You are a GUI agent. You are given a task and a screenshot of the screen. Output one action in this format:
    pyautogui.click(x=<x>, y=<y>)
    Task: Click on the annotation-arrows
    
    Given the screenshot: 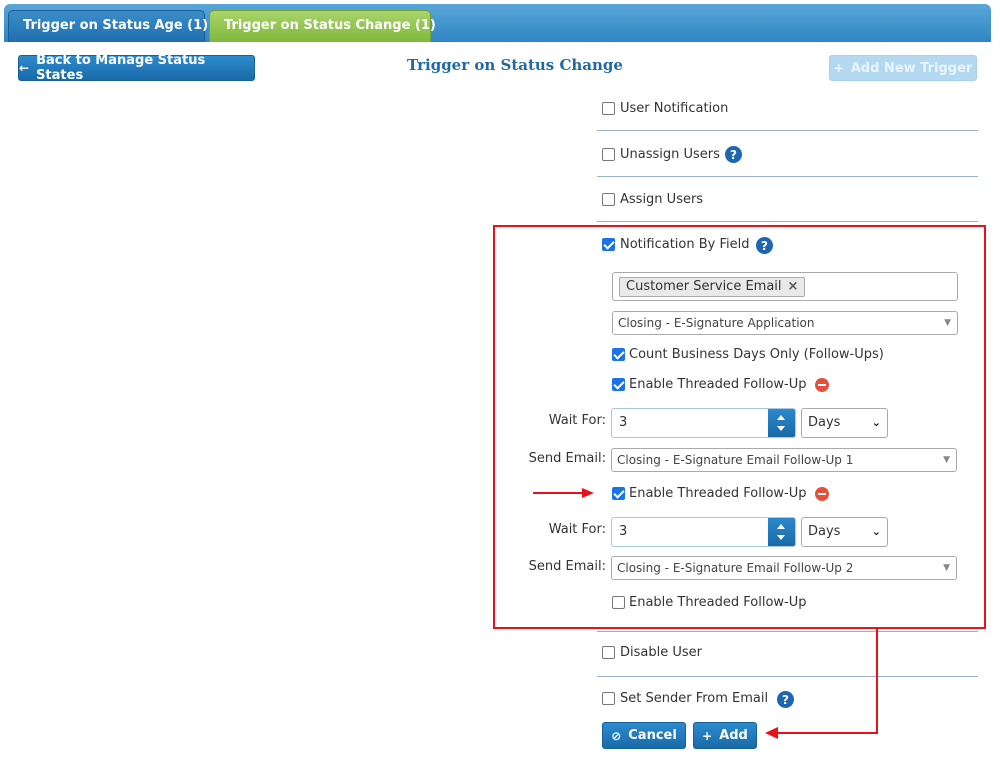 What is the action you would take?
    pyautogui.click(x=705, y=613)
    